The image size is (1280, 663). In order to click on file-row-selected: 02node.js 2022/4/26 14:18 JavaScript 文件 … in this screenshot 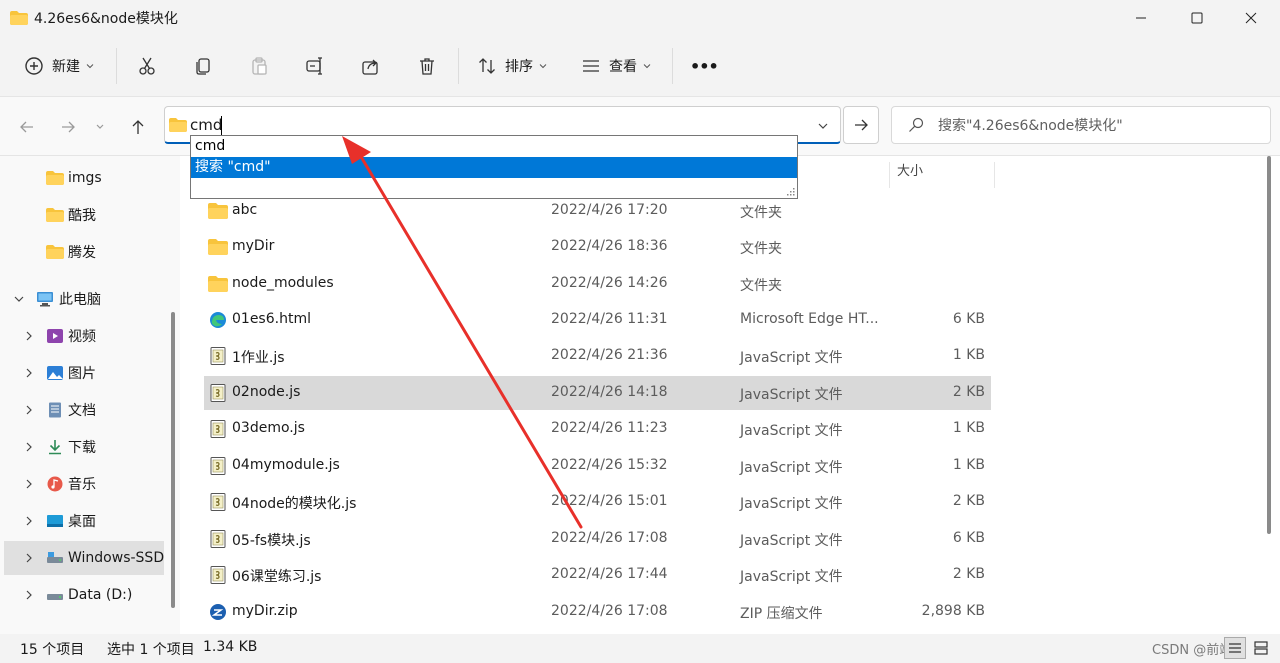, I will do `click(597, 393)`.